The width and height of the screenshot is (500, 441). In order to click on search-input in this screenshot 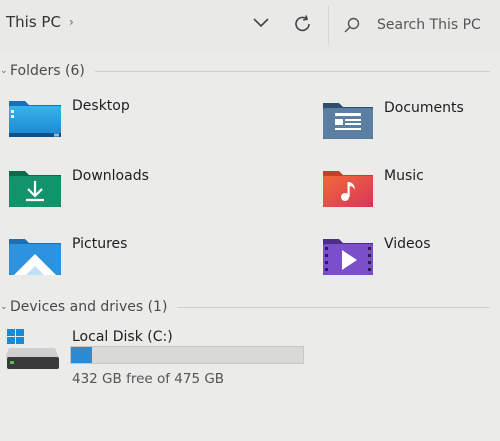, I will do `click(437, 25)`.